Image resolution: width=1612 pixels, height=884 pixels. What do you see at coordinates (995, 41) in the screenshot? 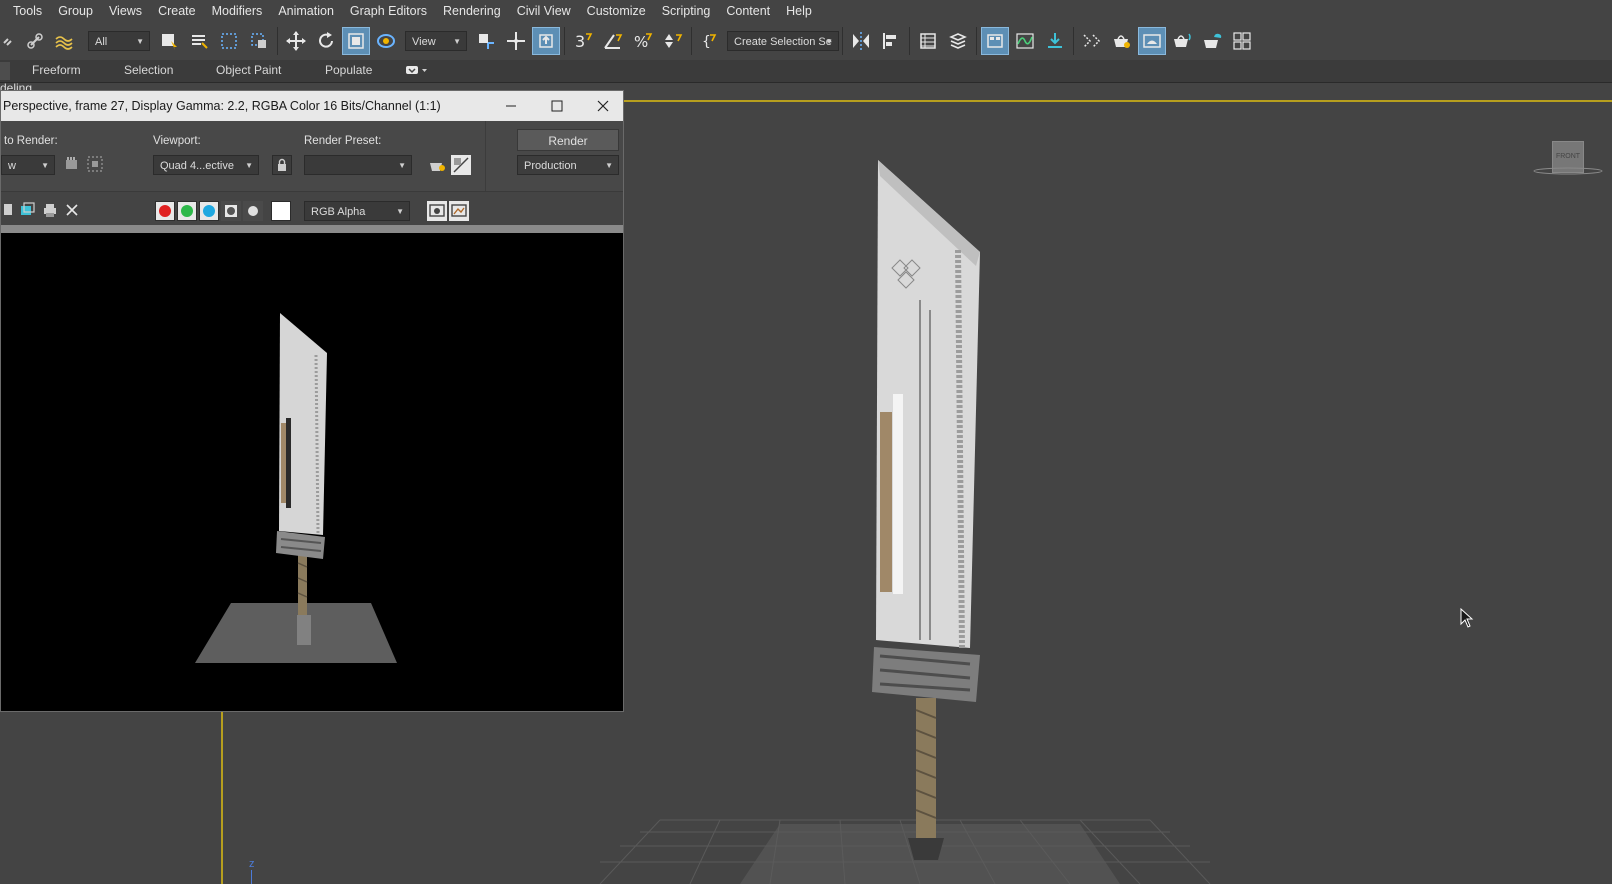
I see `ribbon-toggle-icon` at bounding box center [995, 41].